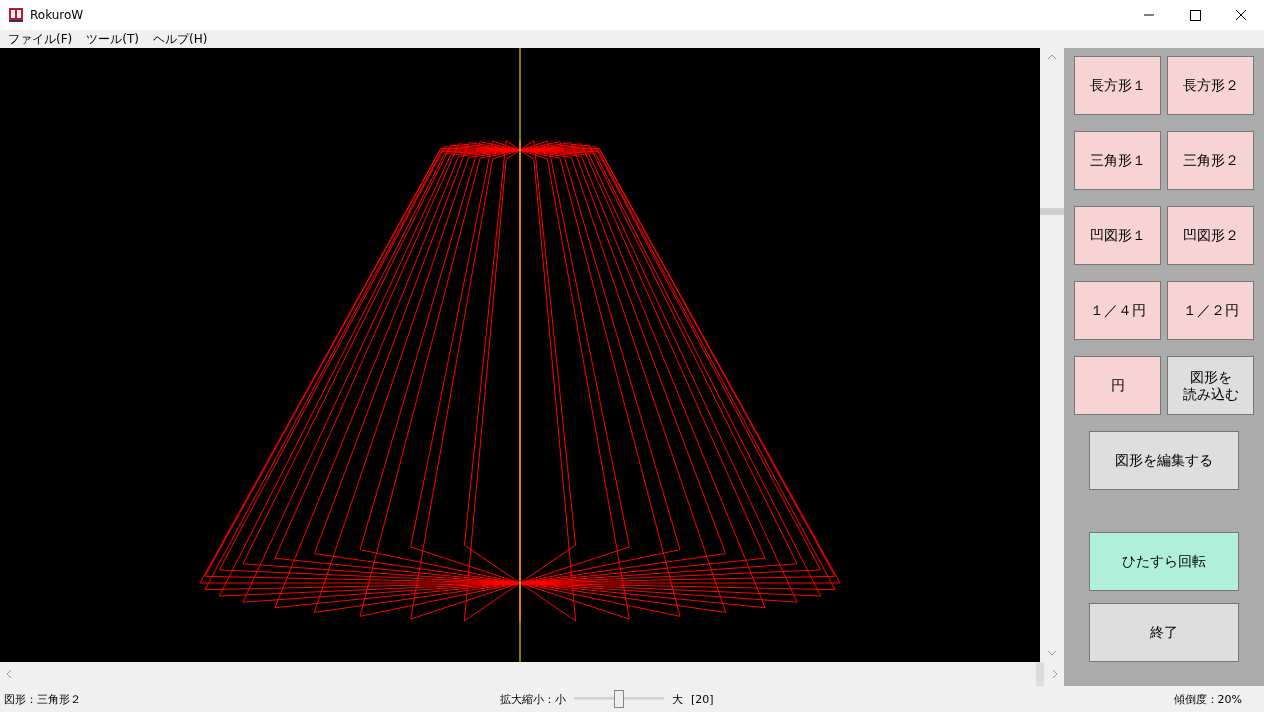 The height and width of the screenshot is (712, 1264). Describe the element at coordinates (677, 699) in the screenshot. I see `zoom-max-label: 大` at that location.